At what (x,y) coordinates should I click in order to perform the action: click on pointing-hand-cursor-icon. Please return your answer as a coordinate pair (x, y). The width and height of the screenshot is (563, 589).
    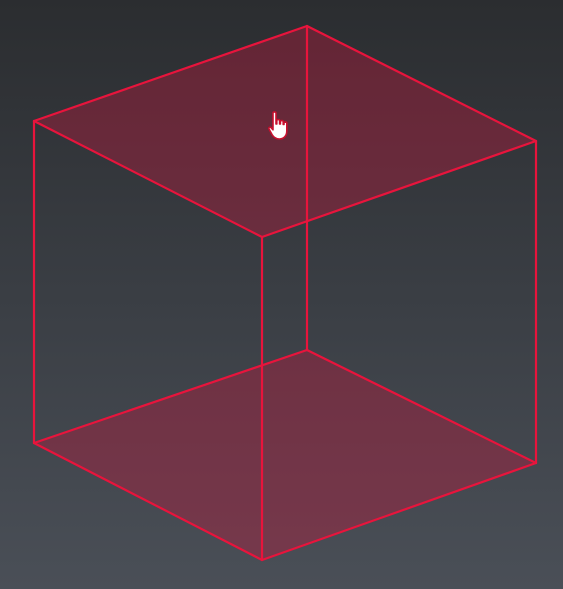
    Looking at the image, I should click on (278, 125).